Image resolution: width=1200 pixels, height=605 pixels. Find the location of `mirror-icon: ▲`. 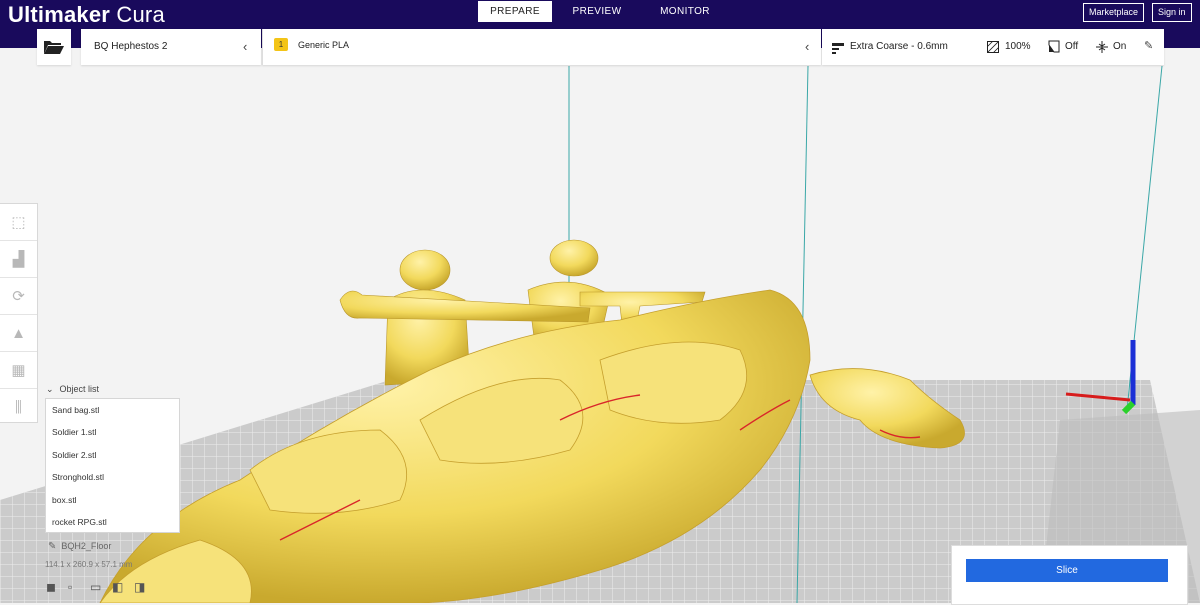

mirror-icon: ▲ is located at coordinates (18, 333).